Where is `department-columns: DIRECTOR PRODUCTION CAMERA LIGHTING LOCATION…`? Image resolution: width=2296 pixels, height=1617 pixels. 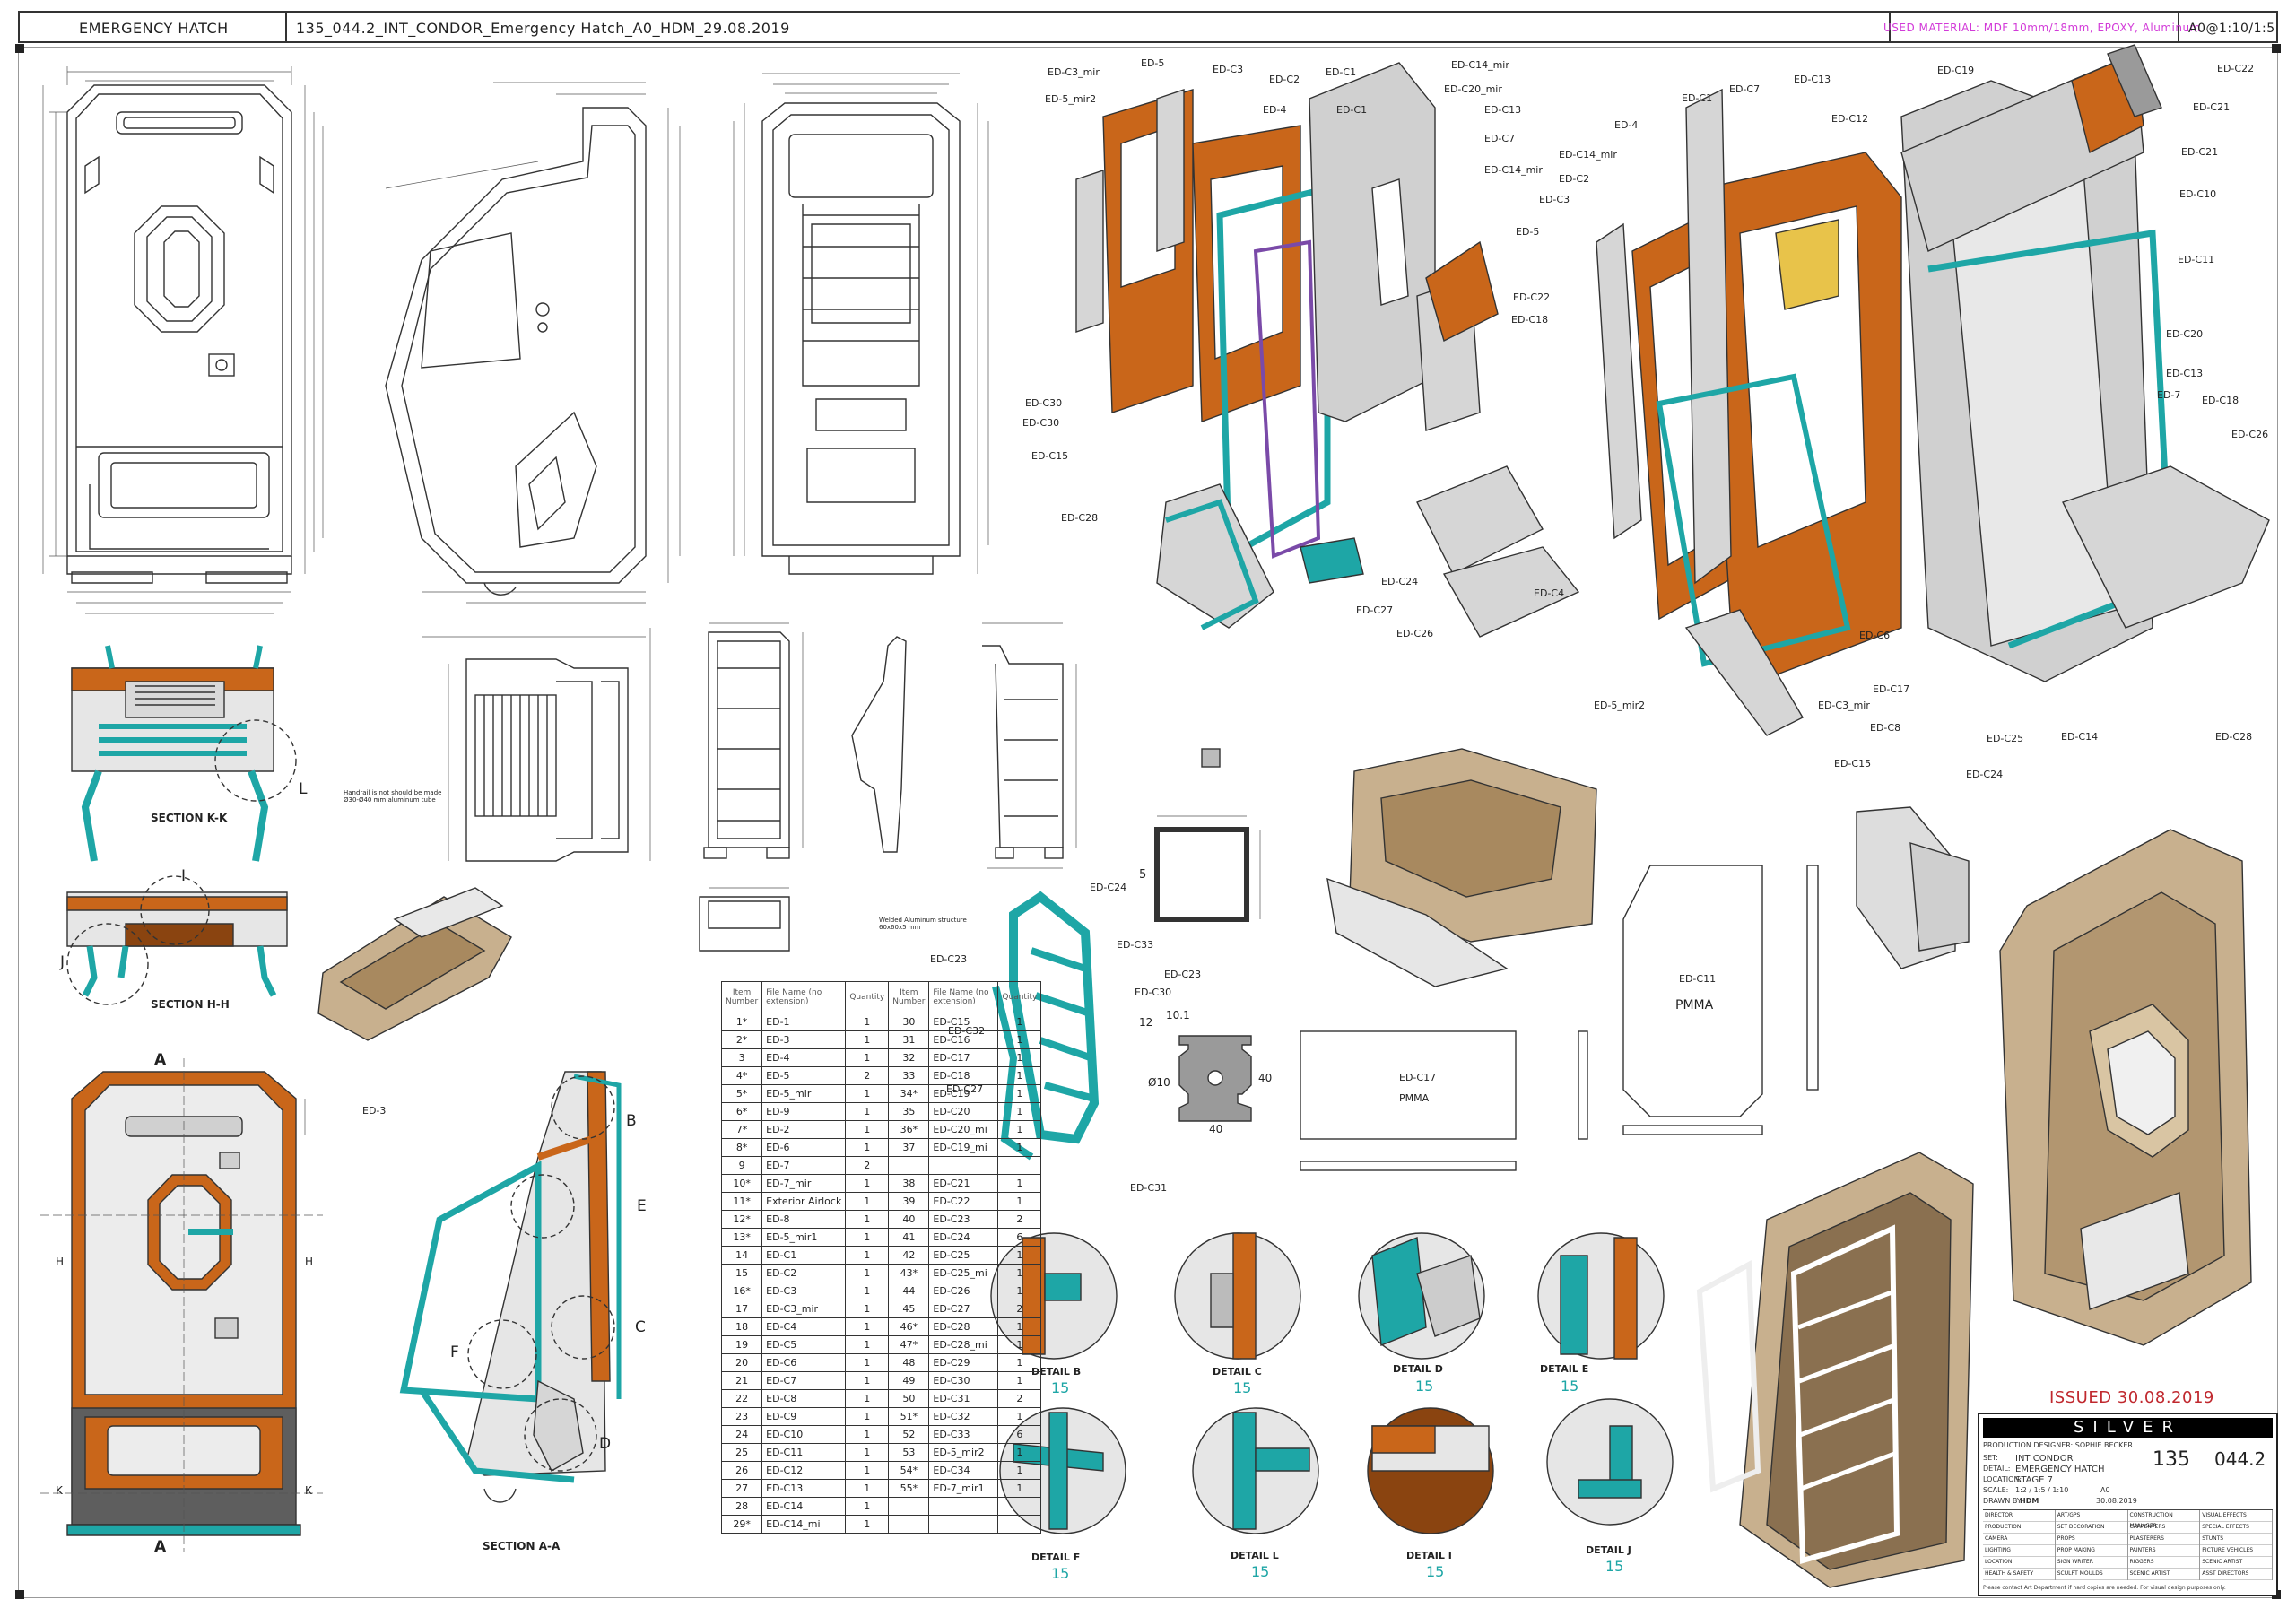
department-columns: DIRECTOR PRODUCTION CAMERA LIGHTING LOCATION… is located at coordinates (2128, 1545).